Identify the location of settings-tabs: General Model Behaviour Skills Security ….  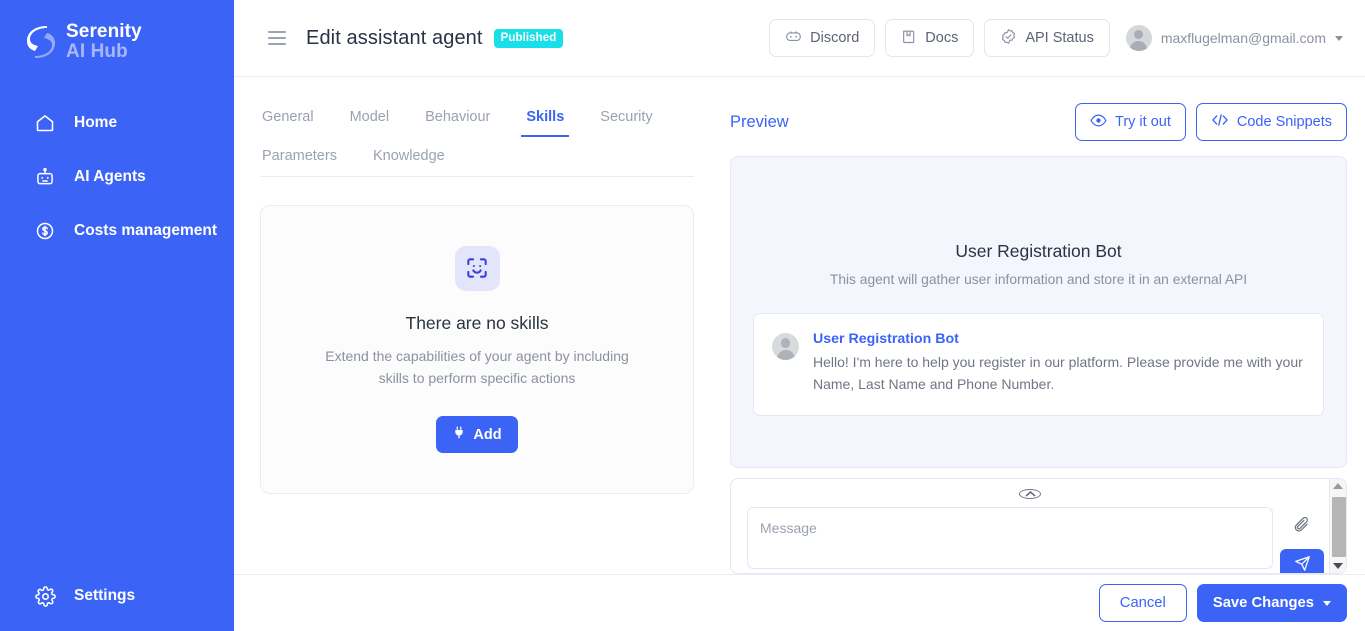
(477, 140).